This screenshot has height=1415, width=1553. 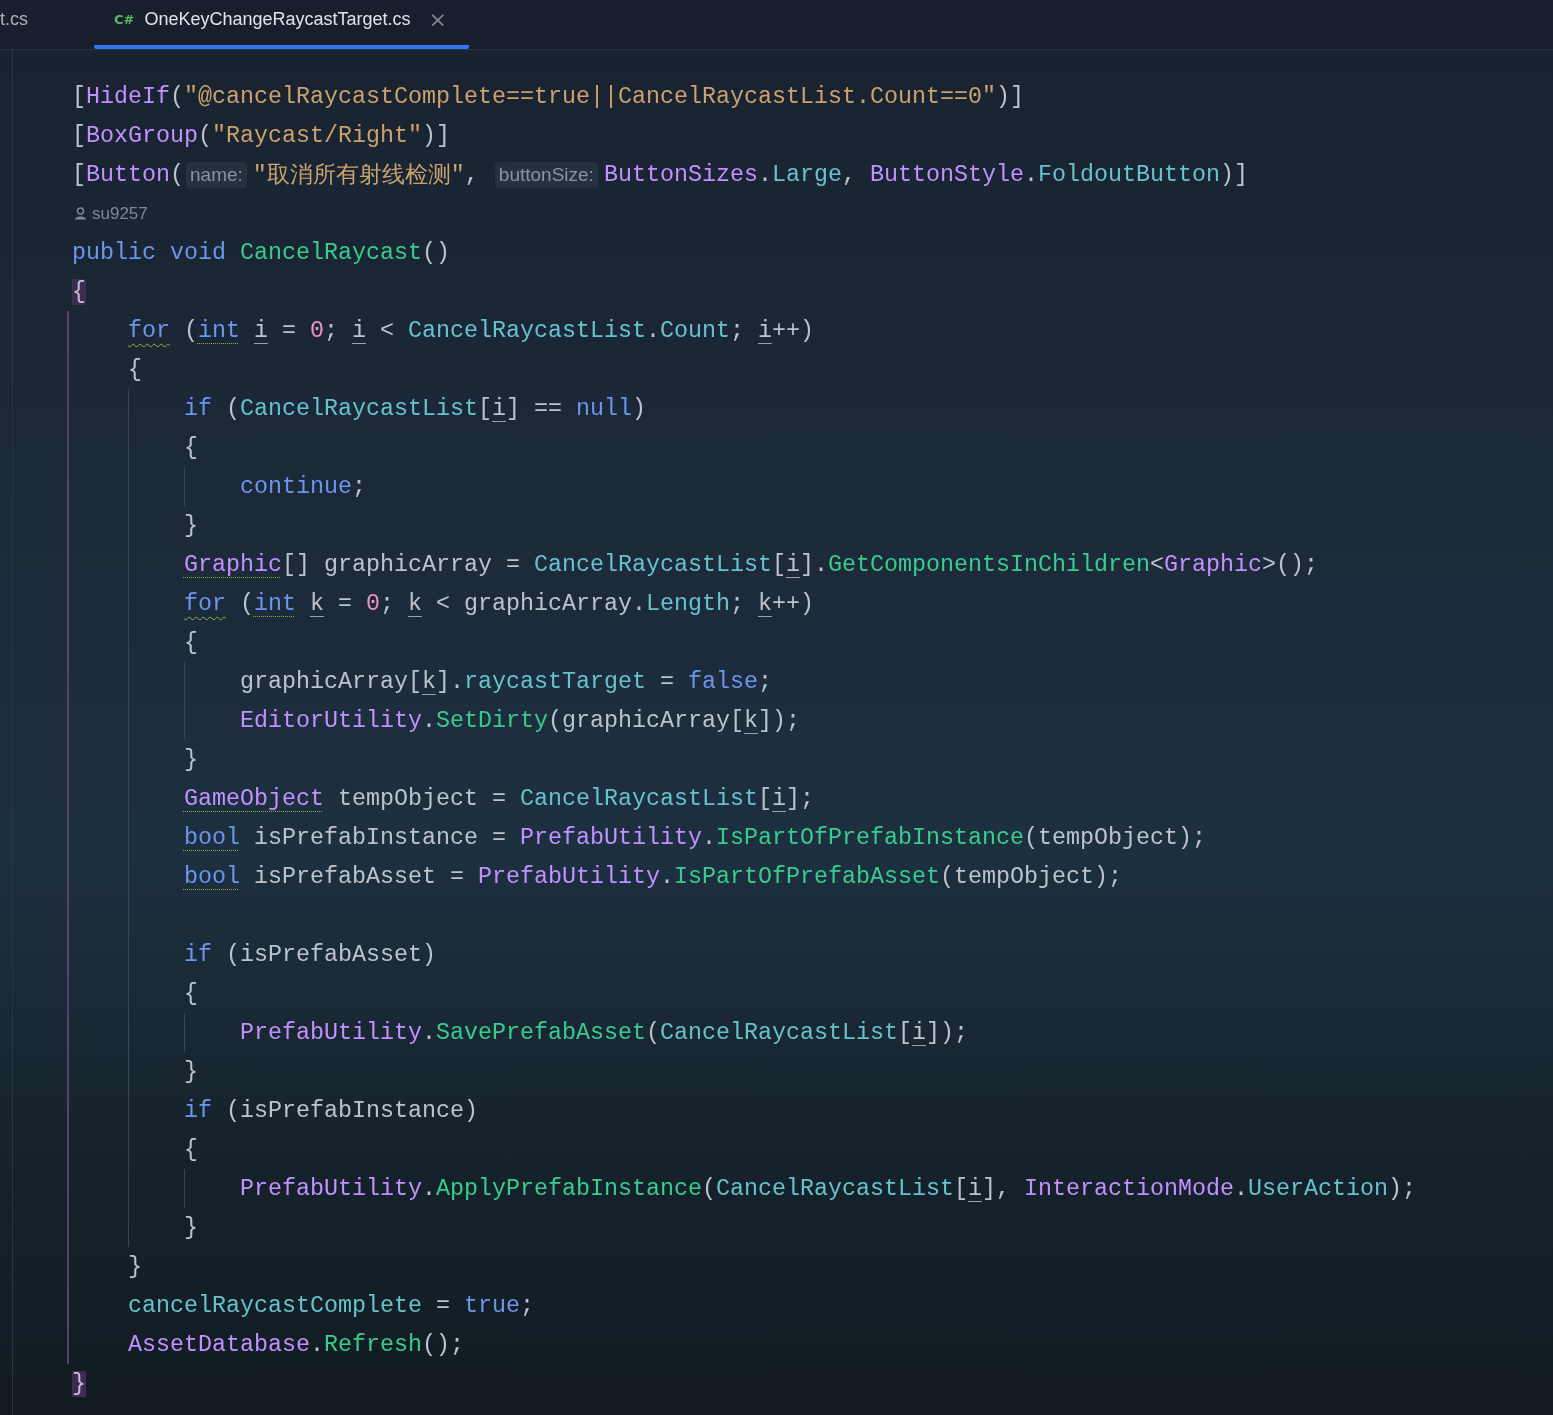 What do you see at coordinates (652, 877) in the screenshot?
I see `code-line: bool isPrefabAsset = PrefabUtility.IsPartOfPrefabAsset(tempObject);` at bounding box center [652, 877].